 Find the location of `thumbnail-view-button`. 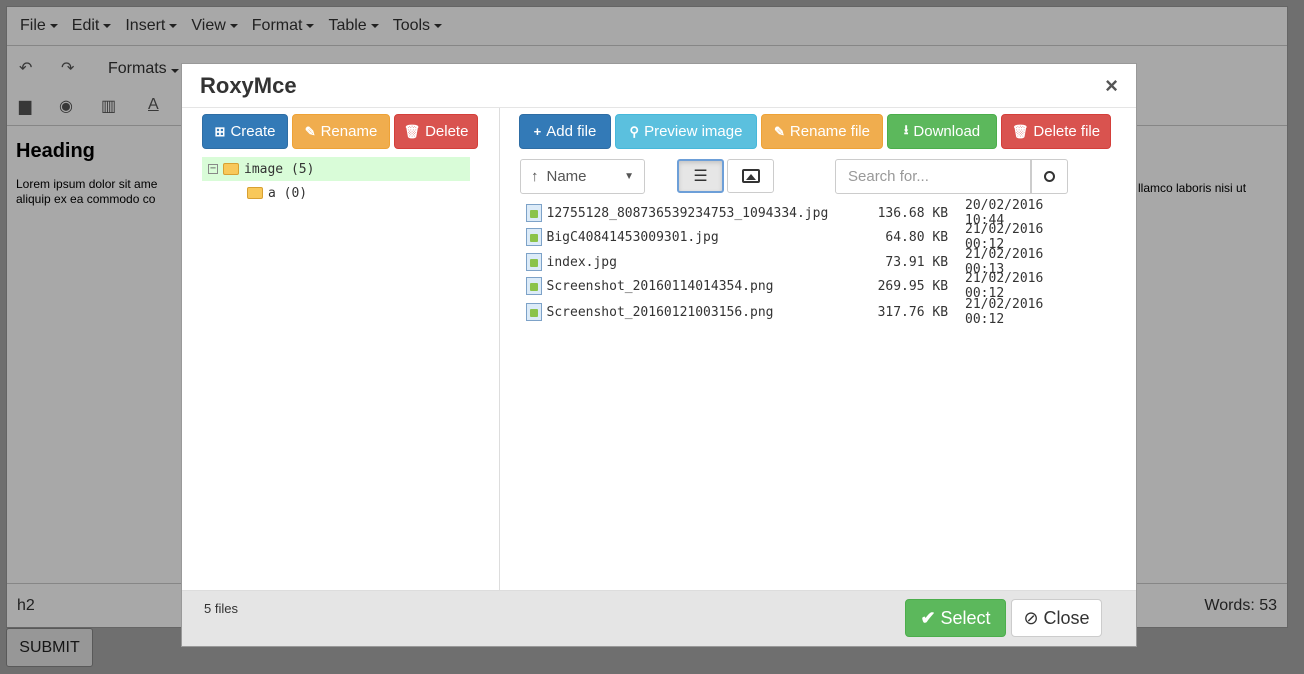

thumbnail-view-button is located at coordinates (750, 176).